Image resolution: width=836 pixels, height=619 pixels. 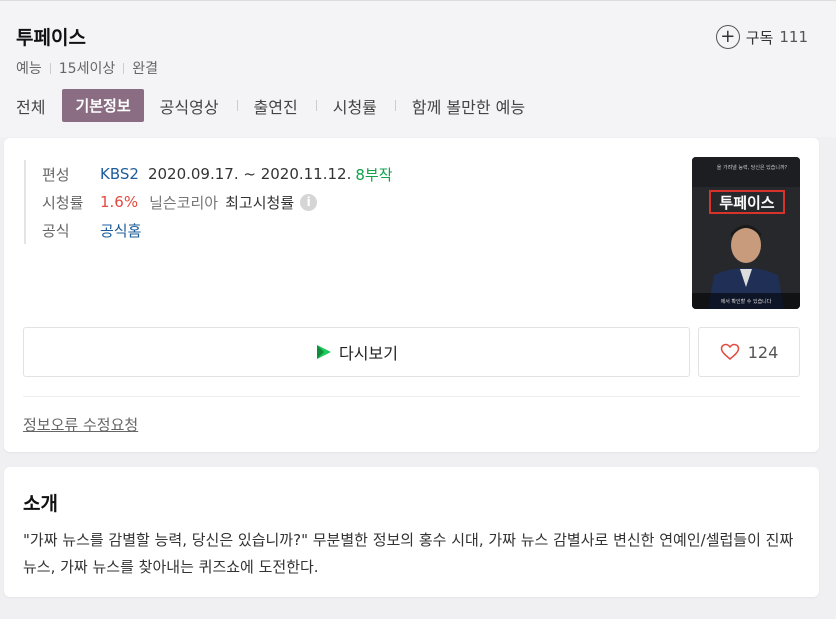 I want to click on poster-bottom-caption: 에서 확인할 수 있습니다, so click(x=746, y=301).